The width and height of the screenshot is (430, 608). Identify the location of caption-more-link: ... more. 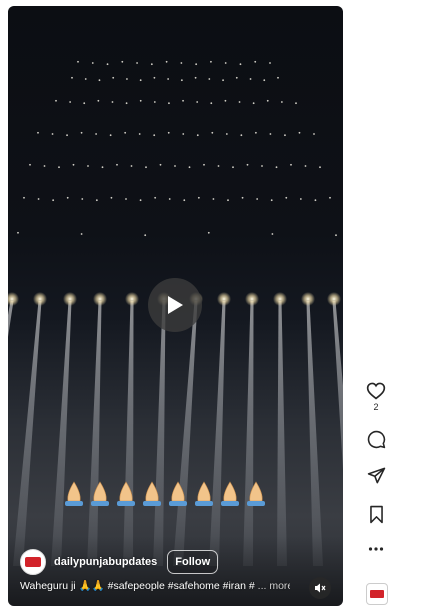
(274, 586).